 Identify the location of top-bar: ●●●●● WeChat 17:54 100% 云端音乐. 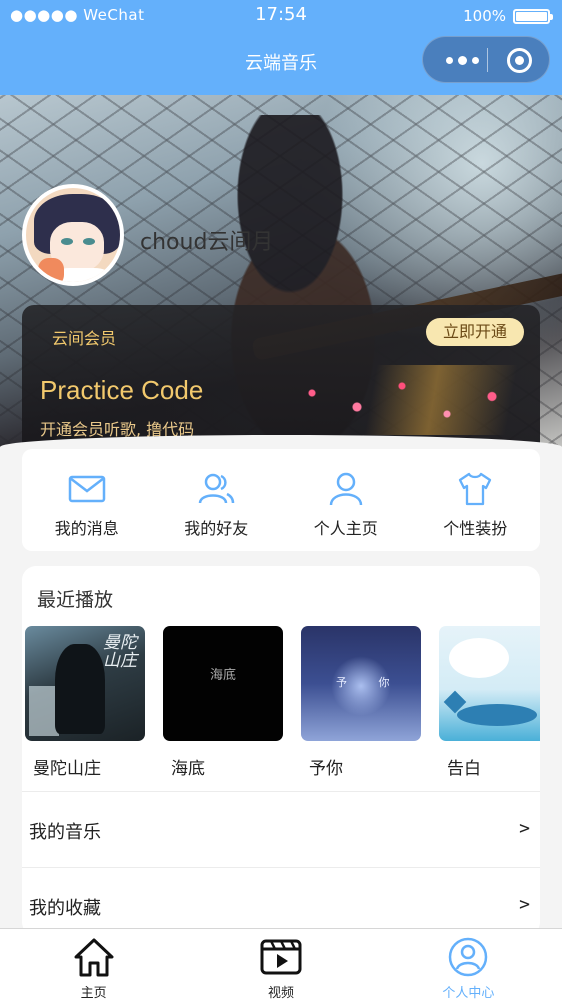
(281, 47).